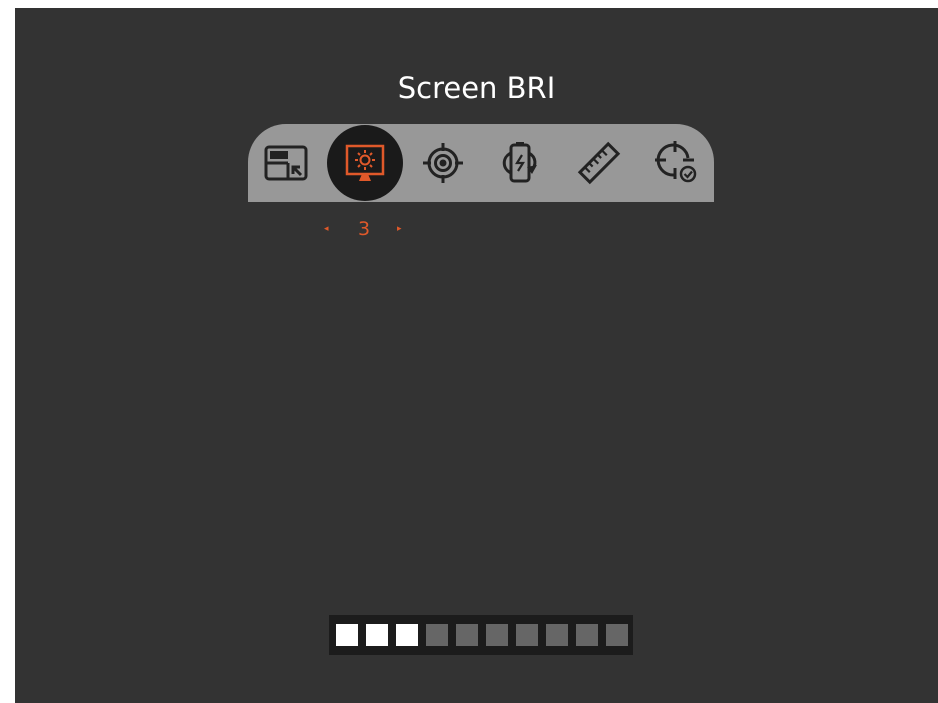  I want to click on screen-brightness-icon, so click(365, 162).